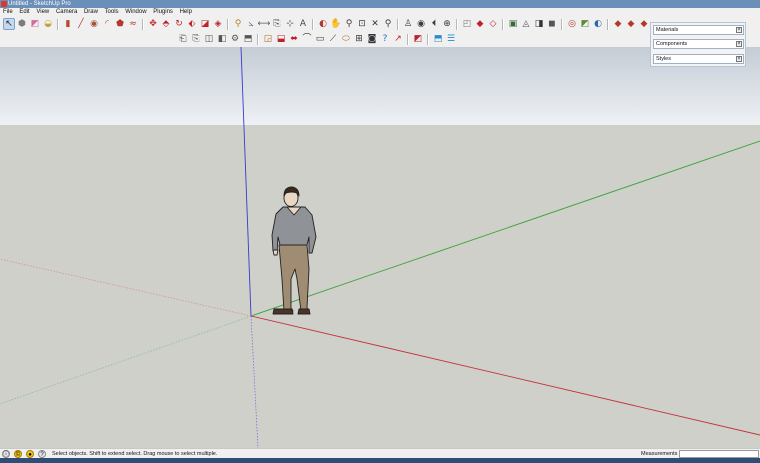  I want to click on right-view-icon: ◧, so click(222, 39).